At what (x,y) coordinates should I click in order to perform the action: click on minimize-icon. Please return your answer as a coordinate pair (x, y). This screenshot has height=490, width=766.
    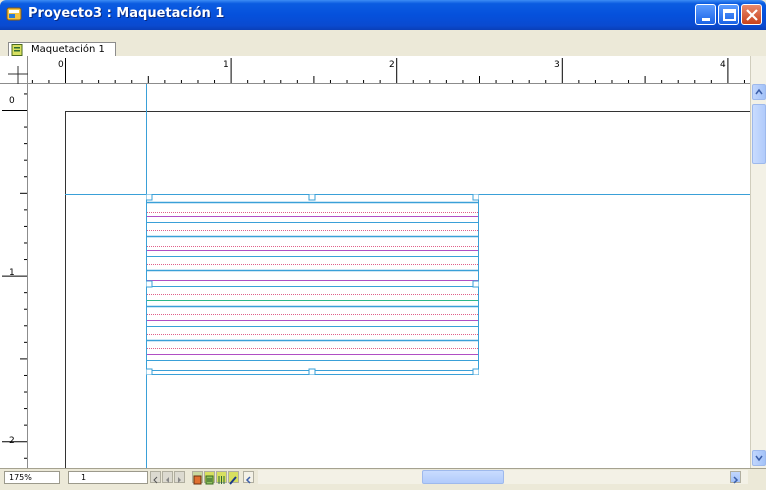
    Looking at the image, I should click on (706, 19).